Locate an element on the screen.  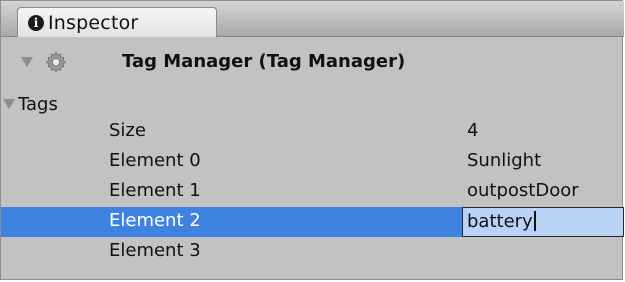
element-0-field: Sunlight is located at coordinates (504, 160).